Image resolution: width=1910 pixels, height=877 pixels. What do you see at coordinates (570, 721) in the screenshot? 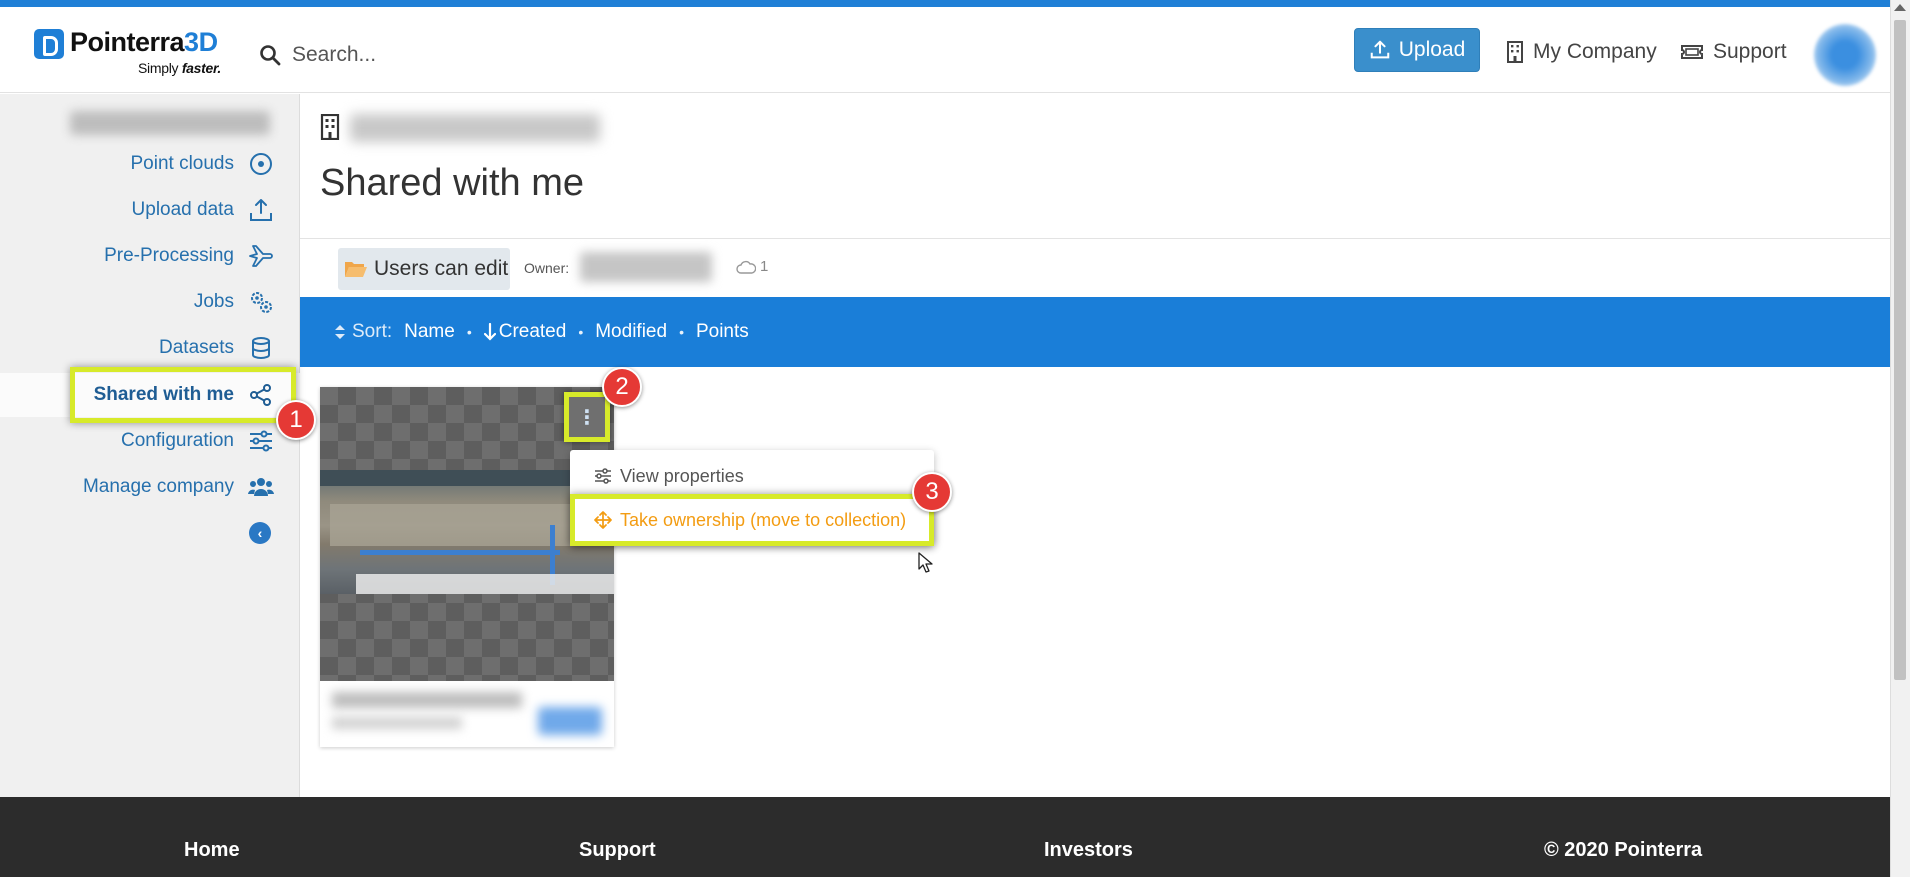
I see `card-action-redacted` at bounding box center [570, 721].